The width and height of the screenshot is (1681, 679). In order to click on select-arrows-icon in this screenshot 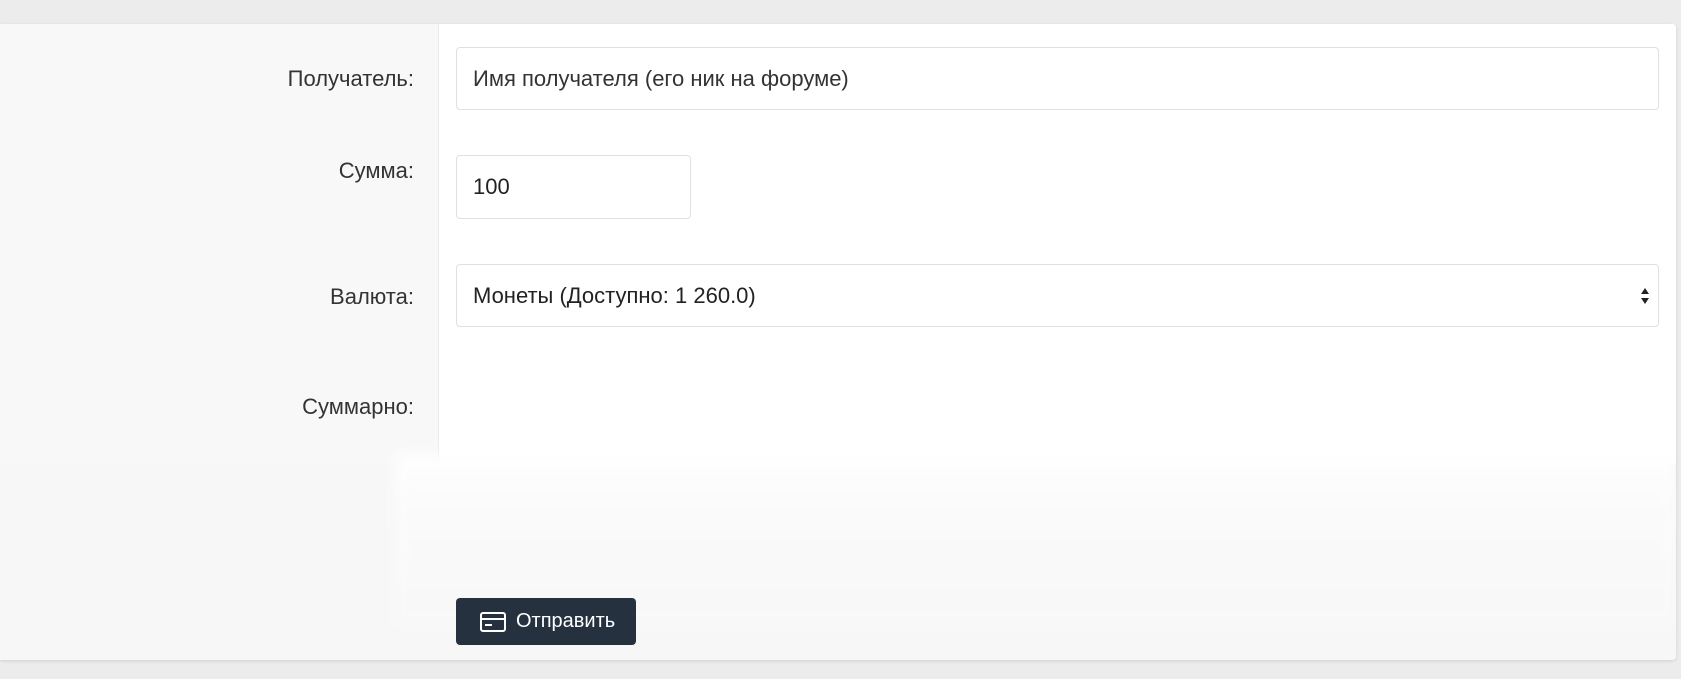, I will do `click(1645, 295)`.